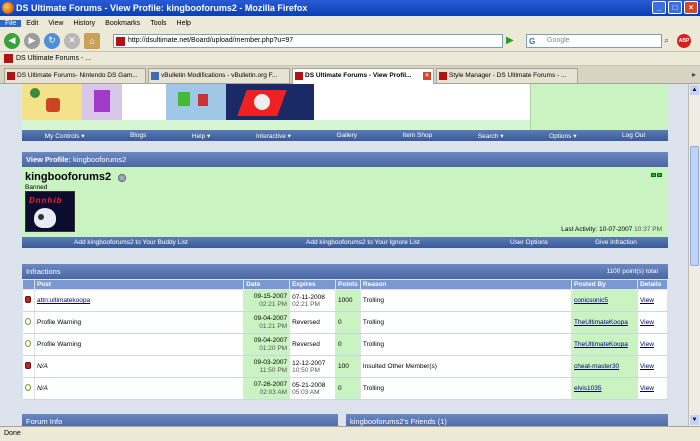  Describe the element at coordinates (616, 229) in the screenshot. I see `last-activity-date: 10-07-2007` at that location.